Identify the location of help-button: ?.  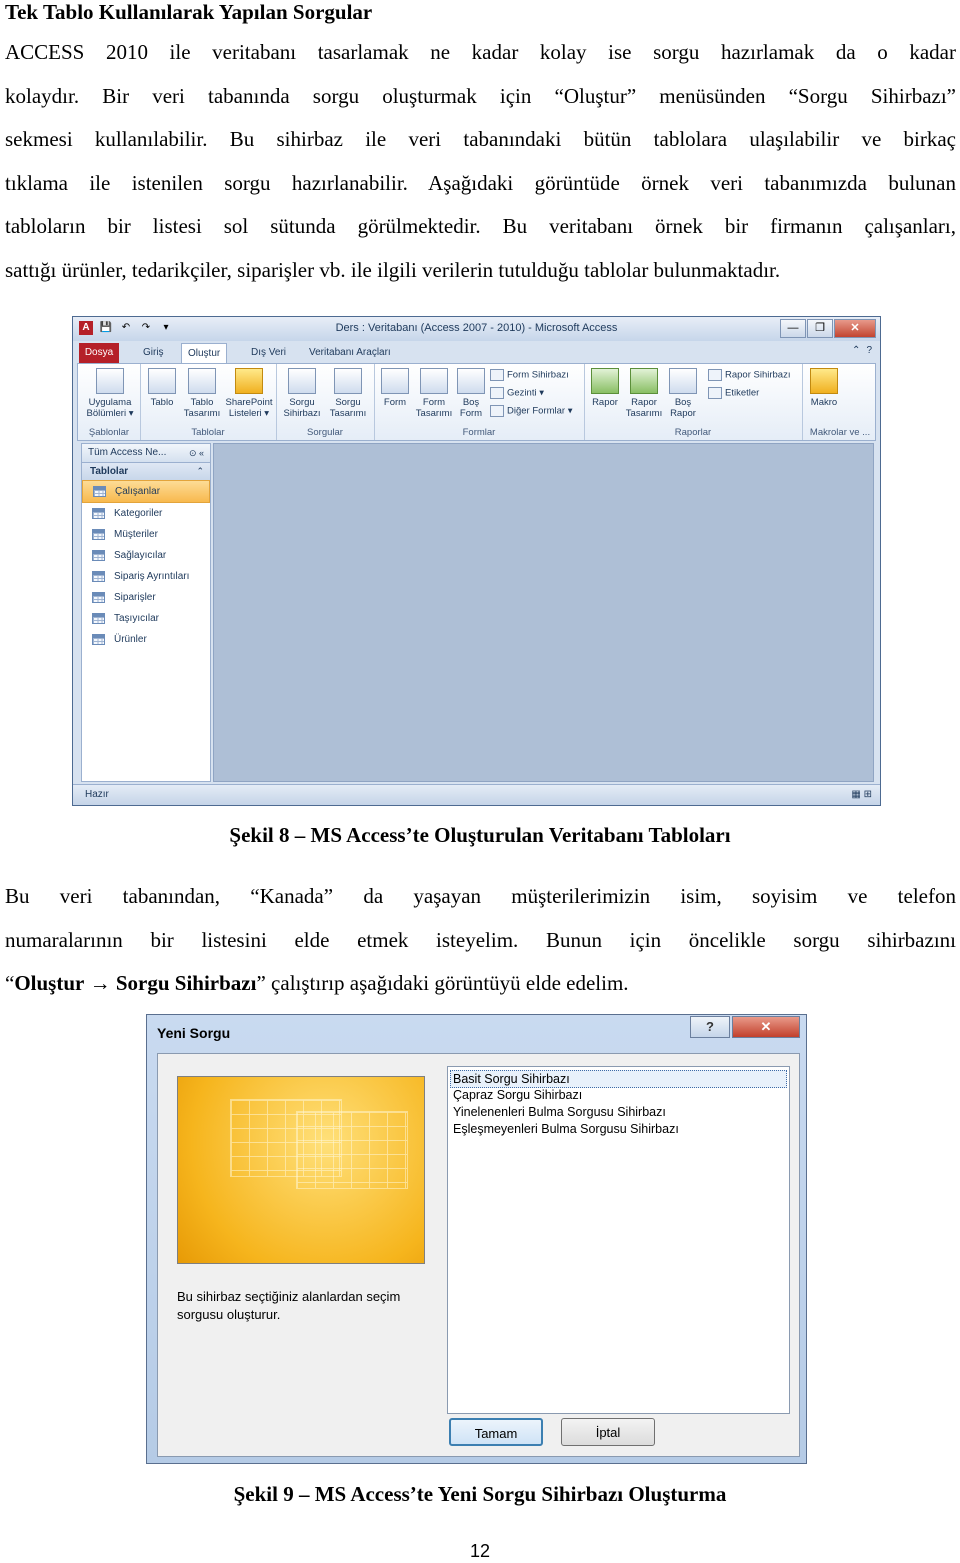
(710, 1027).